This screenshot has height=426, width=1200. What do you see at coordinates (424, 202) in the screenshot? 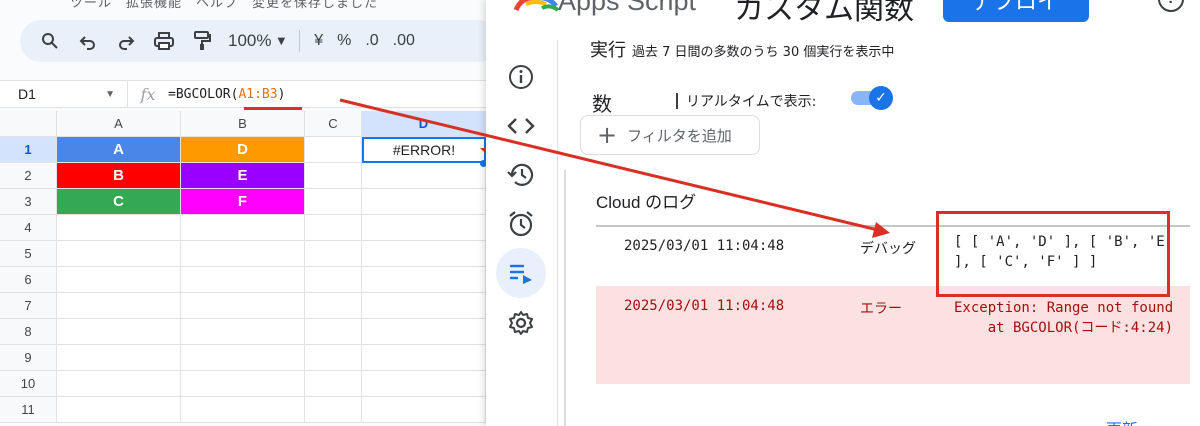
I see `cell-d3` at bounding box center [424, 202].